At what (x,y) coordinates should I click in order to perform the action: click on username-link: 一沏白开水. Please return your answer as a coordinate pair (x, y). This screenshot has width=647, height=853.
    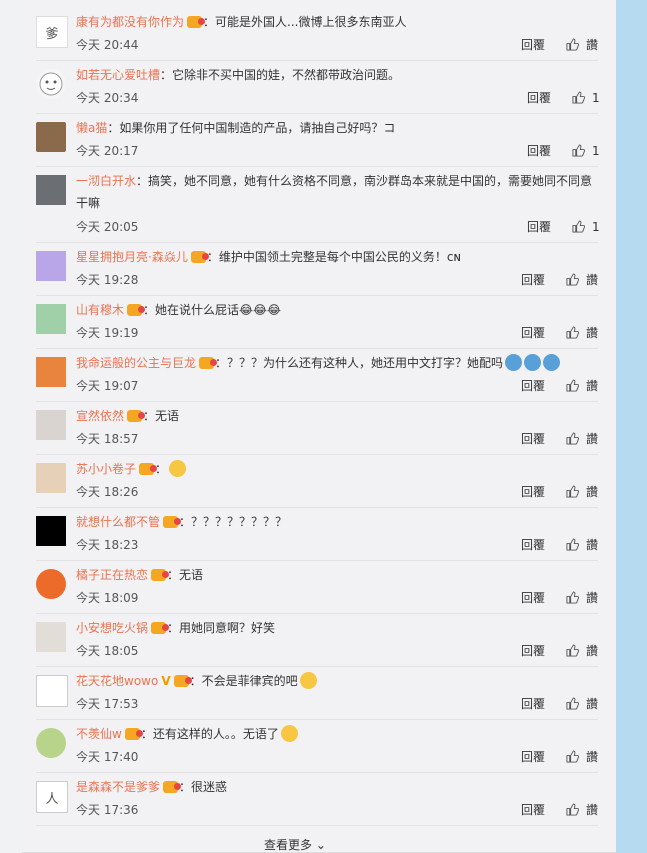
    Looking at the image, I should click on (106, 181).